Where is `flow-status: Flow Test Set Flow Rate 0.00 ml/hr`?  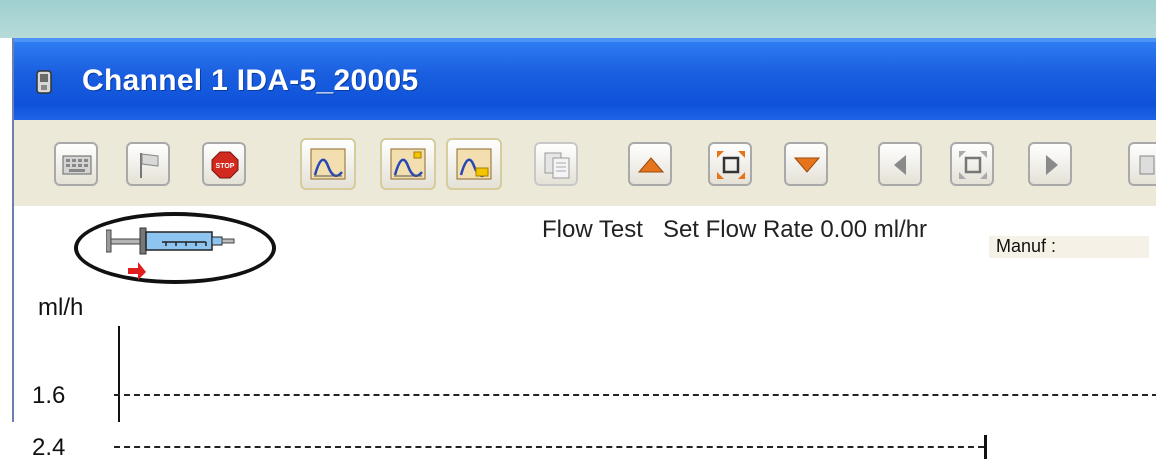 flow-status: Flow Test Set Flow Rate 0.00 ml/hr is located at coordinates (734, 230).